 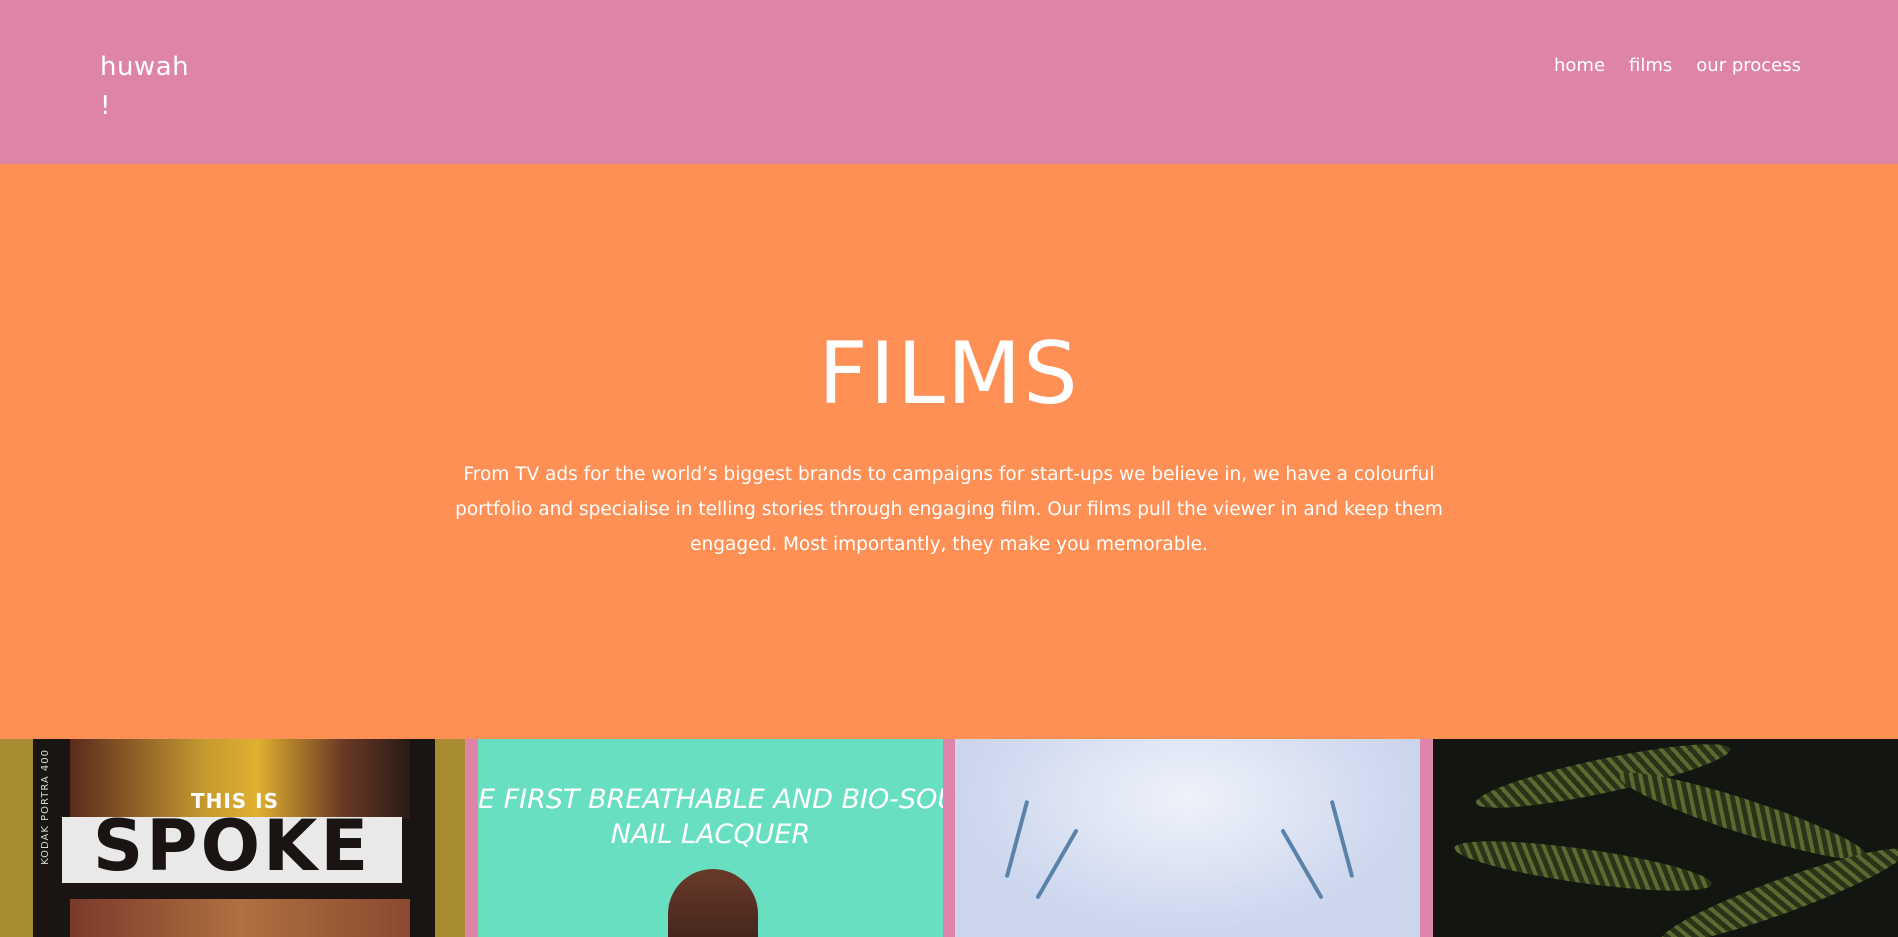 What do you see at coordinates (1650, 65) in the screenshot?
I see `nav-films: films` at bounding box center [1650, 65].